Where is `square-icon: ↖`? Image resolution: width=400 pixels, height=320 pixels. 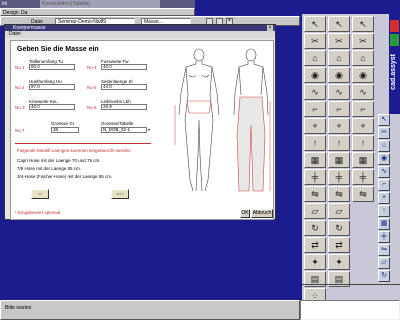 square-icon: ↖ is located at coordinates (339, 24).